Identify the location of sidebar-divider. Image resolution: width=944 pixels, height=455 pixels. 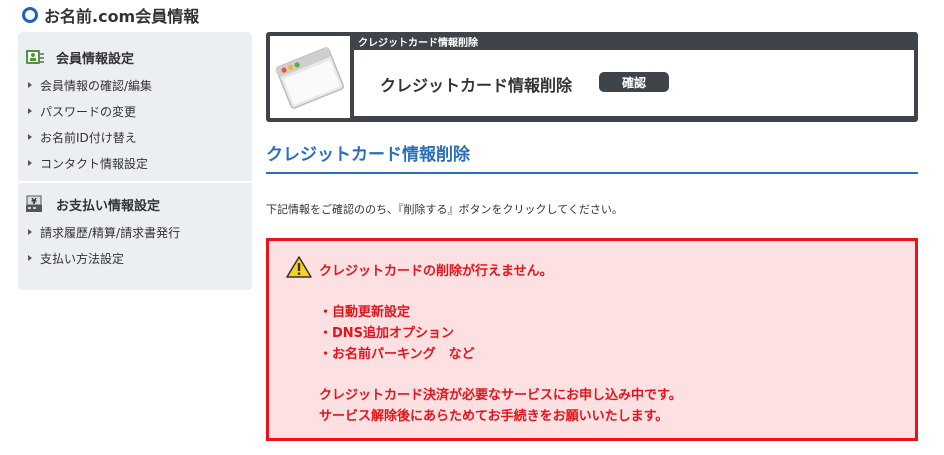
(135, 182).